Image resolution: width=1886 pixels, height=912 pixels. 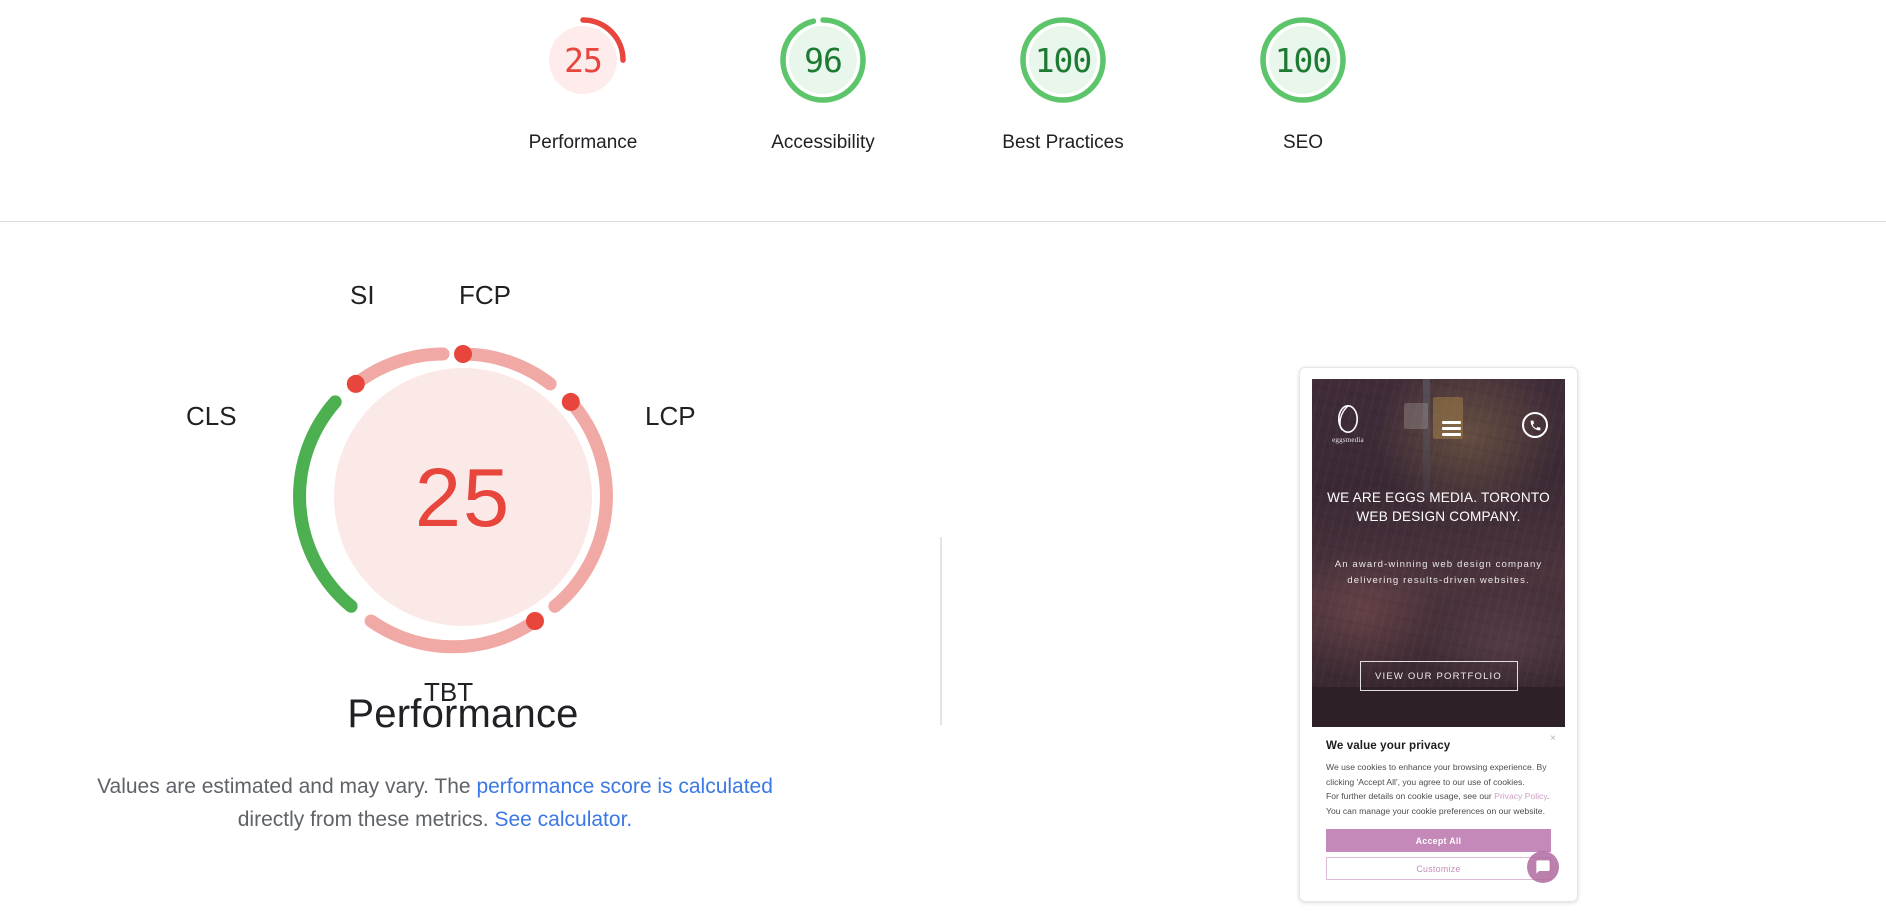 I want to click on score-item-best-practices: 100 Best Practices, so click(x=1063, y=83).